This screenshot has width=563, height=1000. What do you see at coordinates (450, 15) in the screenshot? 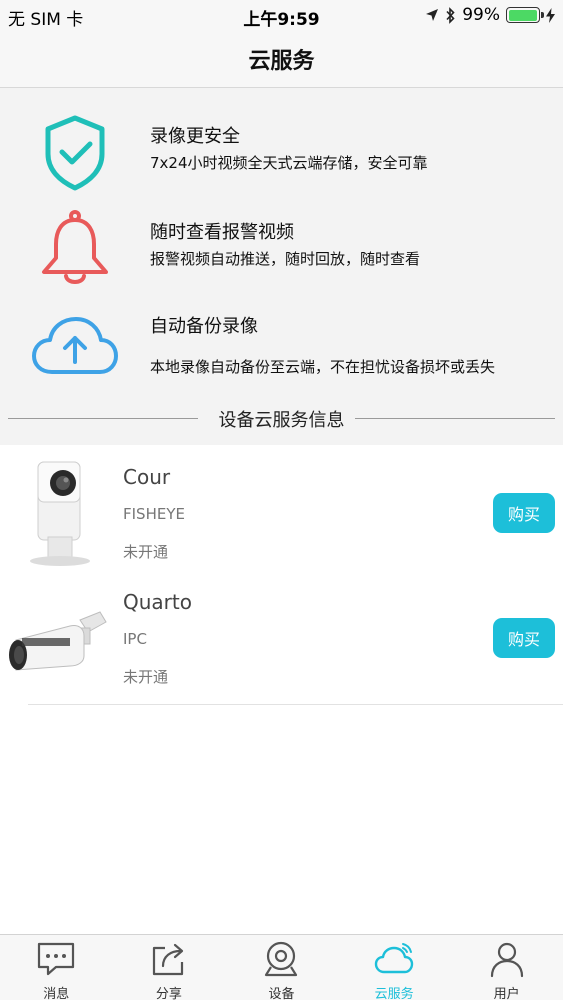
I see `bluetooth-icon` at bounding box center [450, 15].